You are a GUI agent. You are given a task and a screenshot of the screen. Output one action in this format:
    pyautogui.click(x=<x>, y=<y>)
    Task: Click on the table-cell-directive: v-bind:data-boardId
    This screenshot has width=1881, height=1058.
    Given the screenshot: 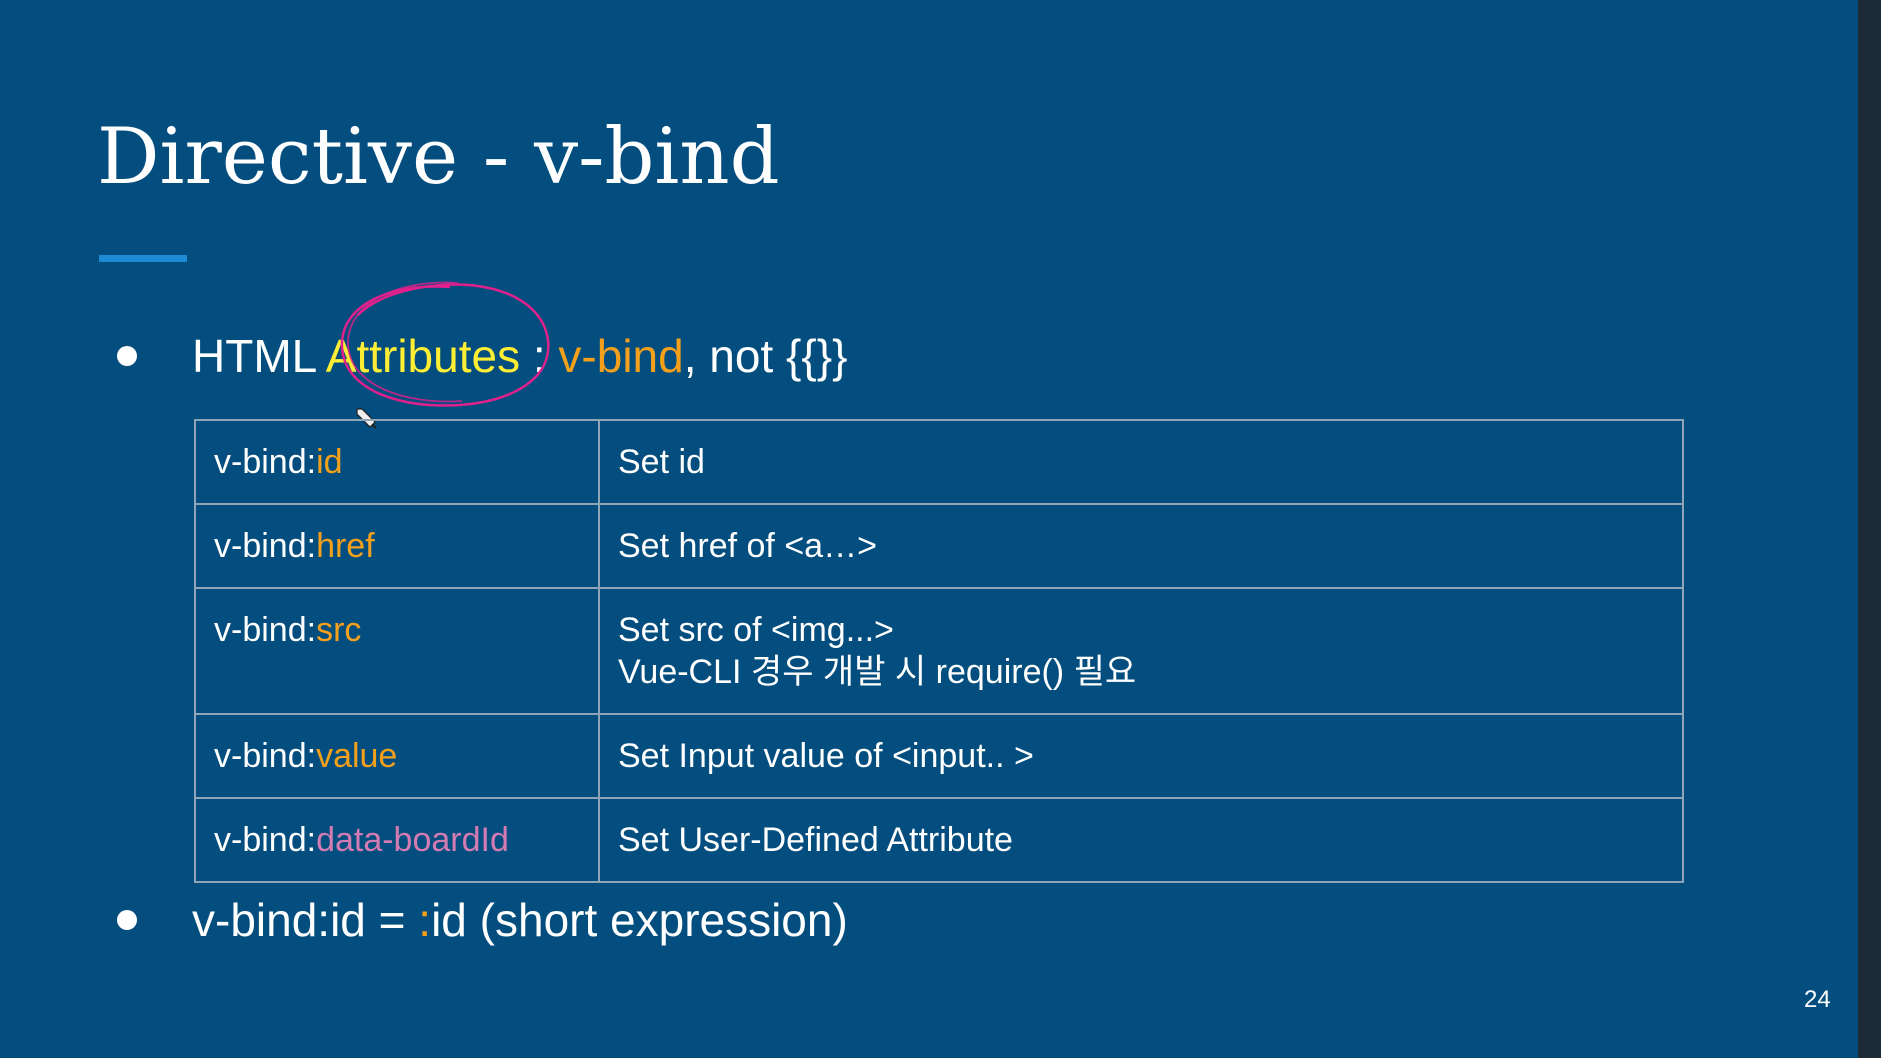 What is the action you would take?
    pyautogui.click(x=397, y=840)
    